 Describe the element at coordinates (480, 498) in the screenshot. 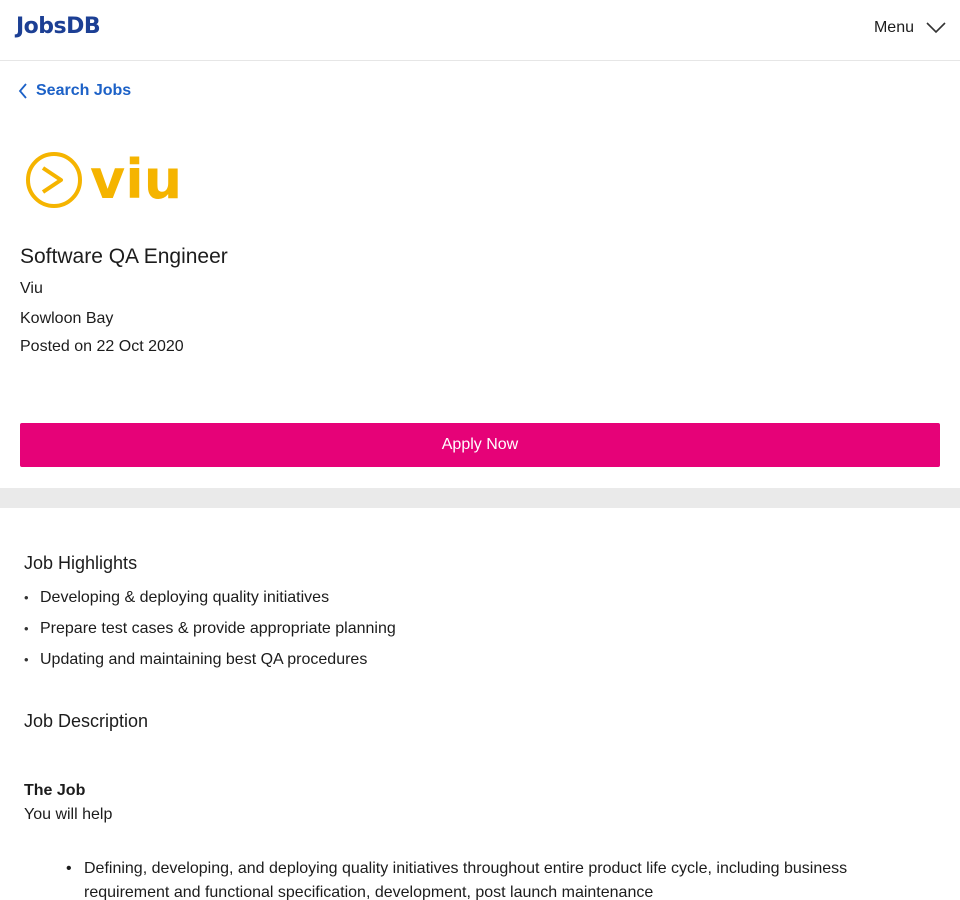

I see `section-divider` at that location.